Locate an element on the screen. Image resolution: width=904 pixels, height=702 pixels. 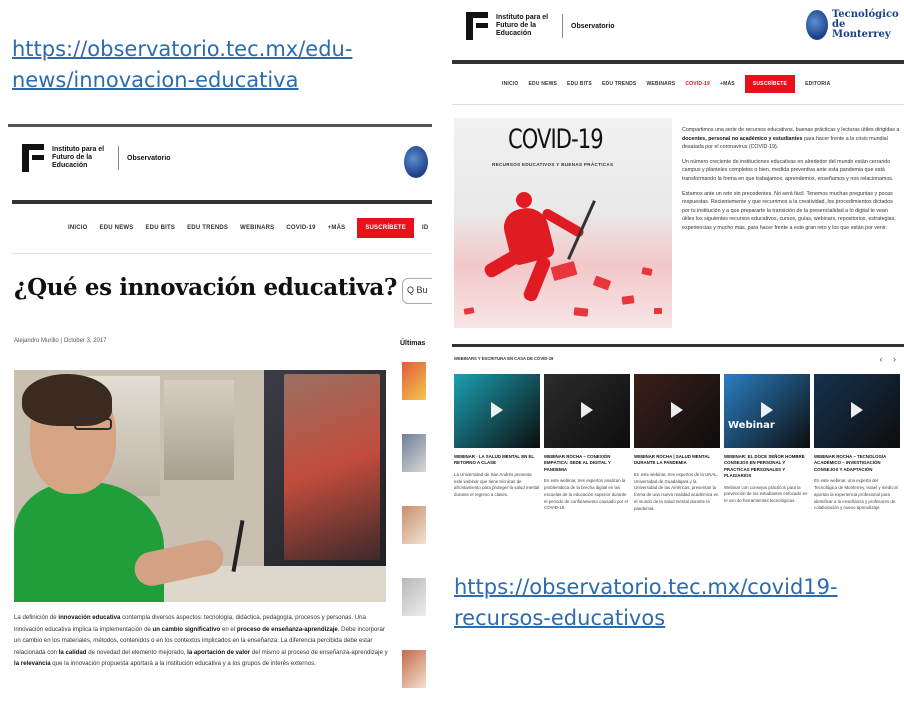
cards-section-header: WEBINARS Y ESCRITURA EN CASA DE COVID-19 is located at coordinates (504, 358).